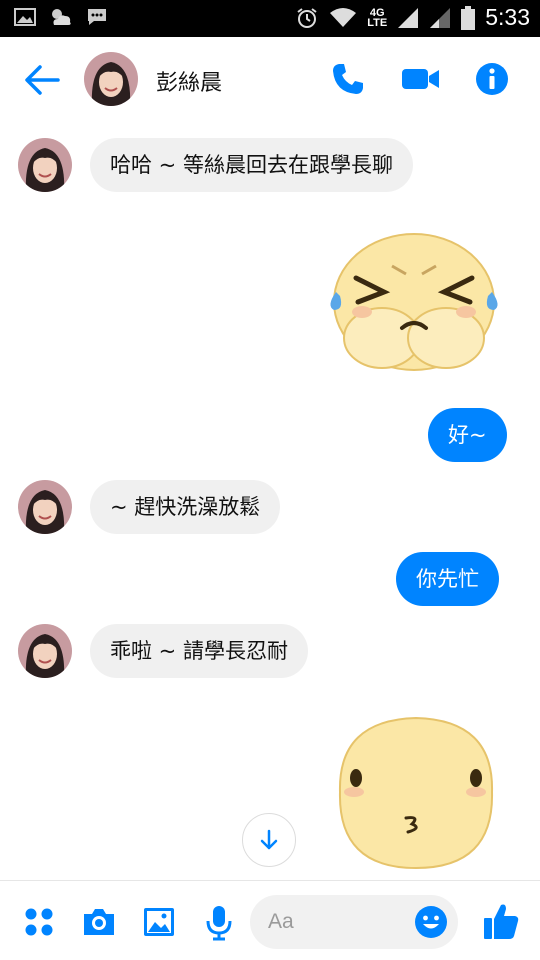  I want to click on crying-face-sticker, so click(414, 299).